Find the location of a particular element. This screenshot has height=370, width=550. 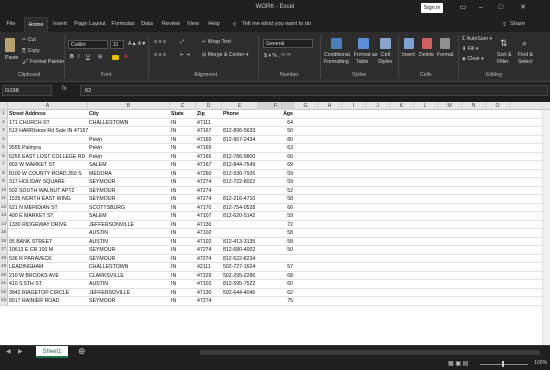

cell: 812-754-0528 is located at coordinates (240, 208).